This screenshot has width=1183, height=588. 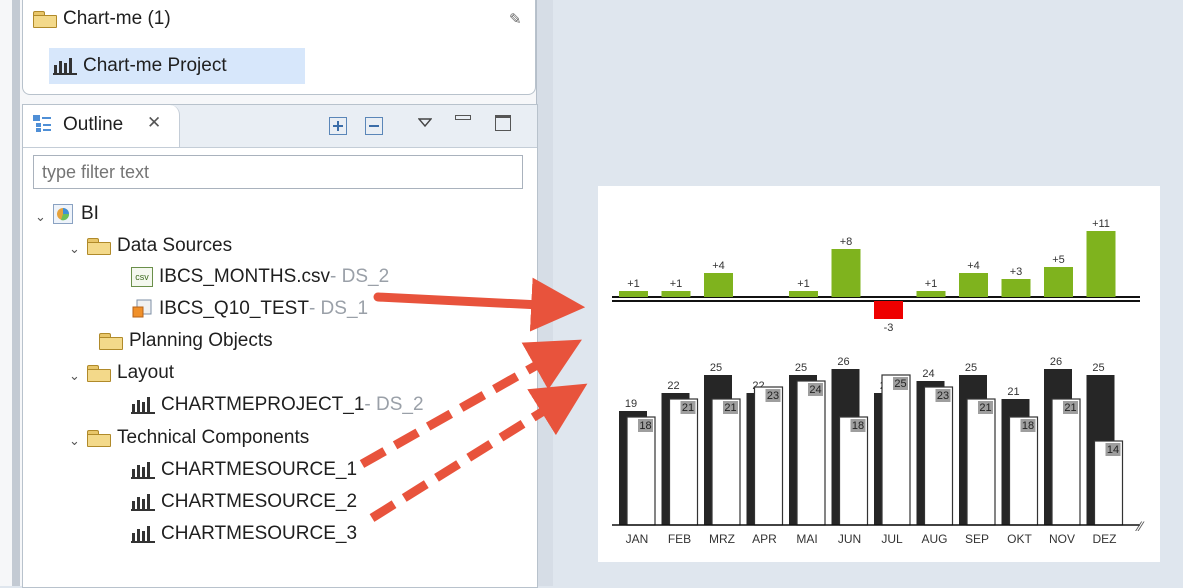 What do you see at coordinates (1140, 526) in the screenshot?
I see `resize-handle-icon: ⁄⁄` at bounding box center [1140, 526].